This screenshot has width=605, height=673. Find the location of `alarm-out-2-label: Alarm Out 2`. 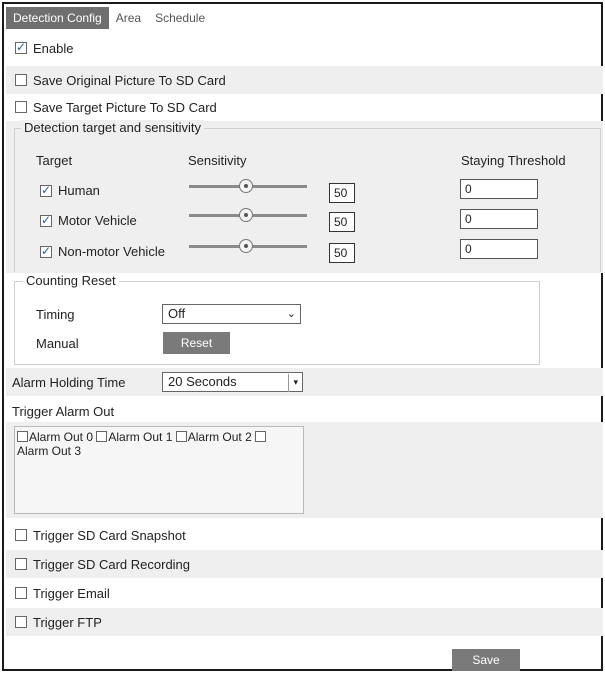

alarm-out-2-label: Alarm Out 2 is located at coordinates (219, 437).